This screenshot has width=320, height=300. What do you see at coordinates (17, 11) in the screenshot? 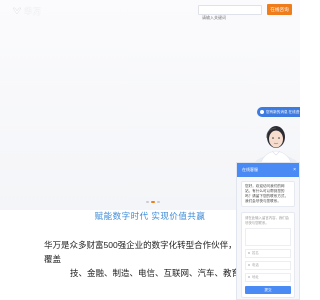
I see `logo-icon` at bounding box center [17, 11].